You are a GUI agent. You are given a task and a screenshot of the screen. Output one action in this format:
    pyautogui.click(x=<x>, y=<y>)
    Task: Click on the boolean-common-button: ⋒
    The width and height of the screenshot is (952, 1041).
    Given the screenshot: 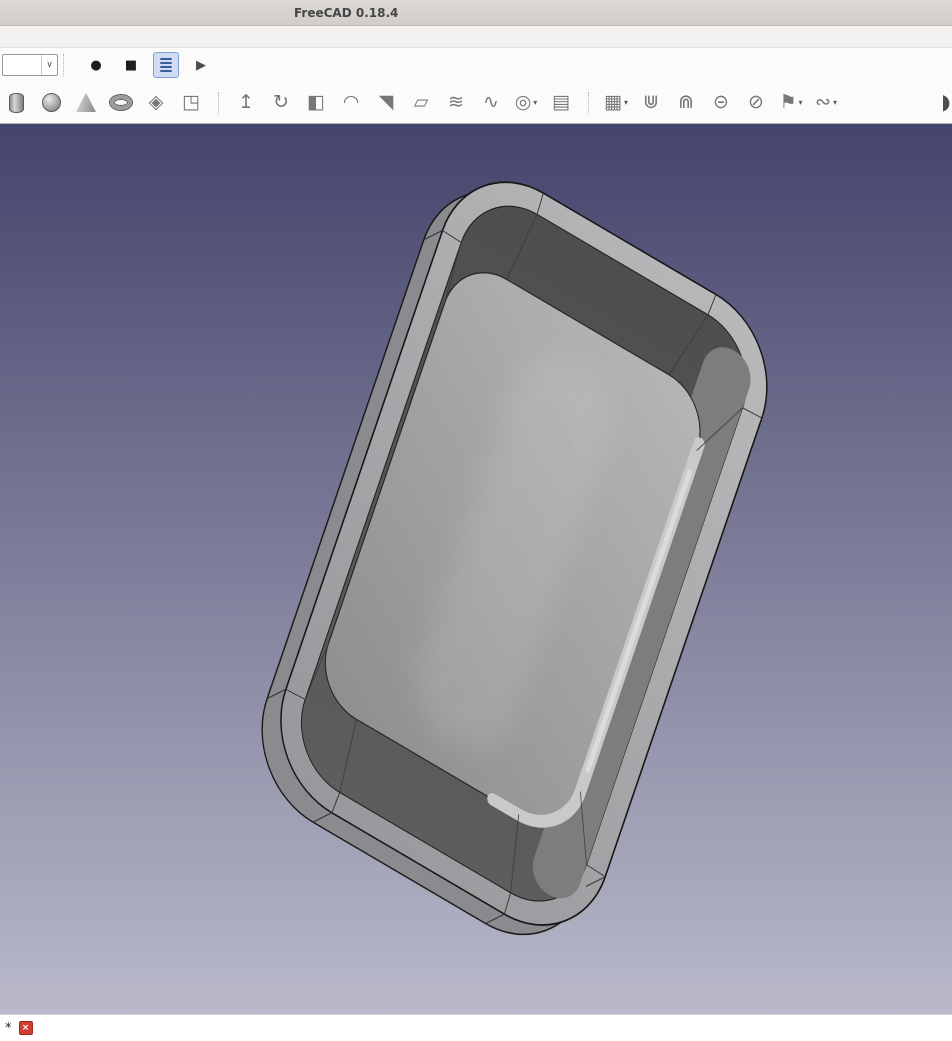 What is the action you would take?
    pyautogui.click(x=686, y=103)
    